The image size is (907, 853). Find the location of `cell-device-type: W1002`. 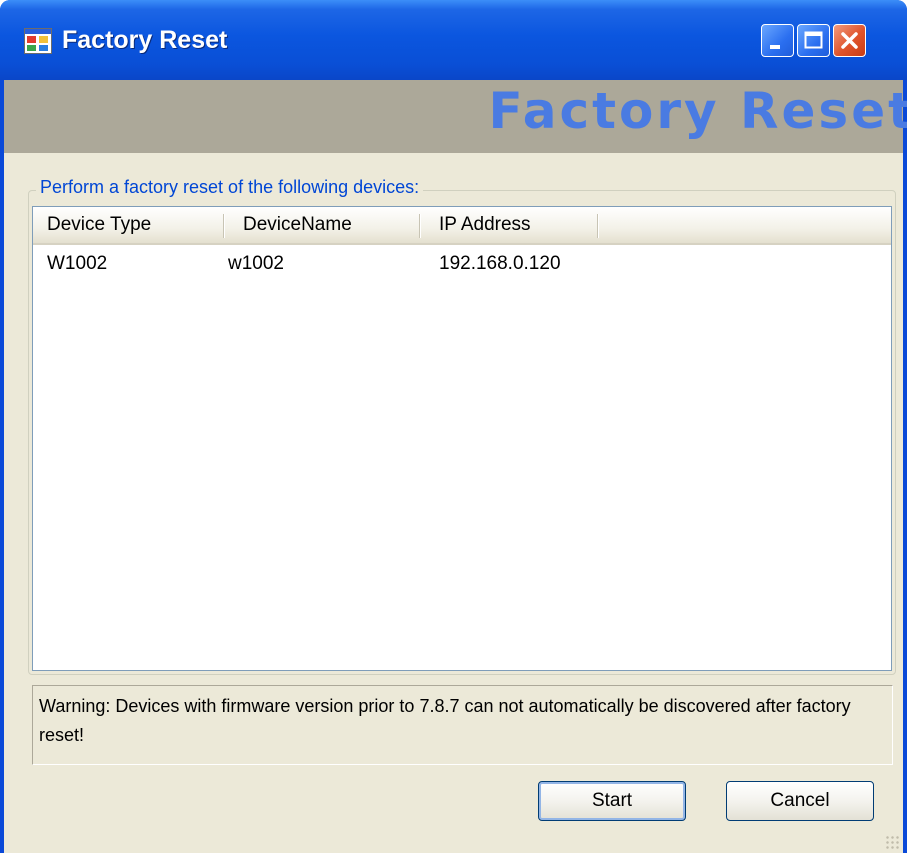

cell-device-type: W1002 is located at coordinates (77, 263).